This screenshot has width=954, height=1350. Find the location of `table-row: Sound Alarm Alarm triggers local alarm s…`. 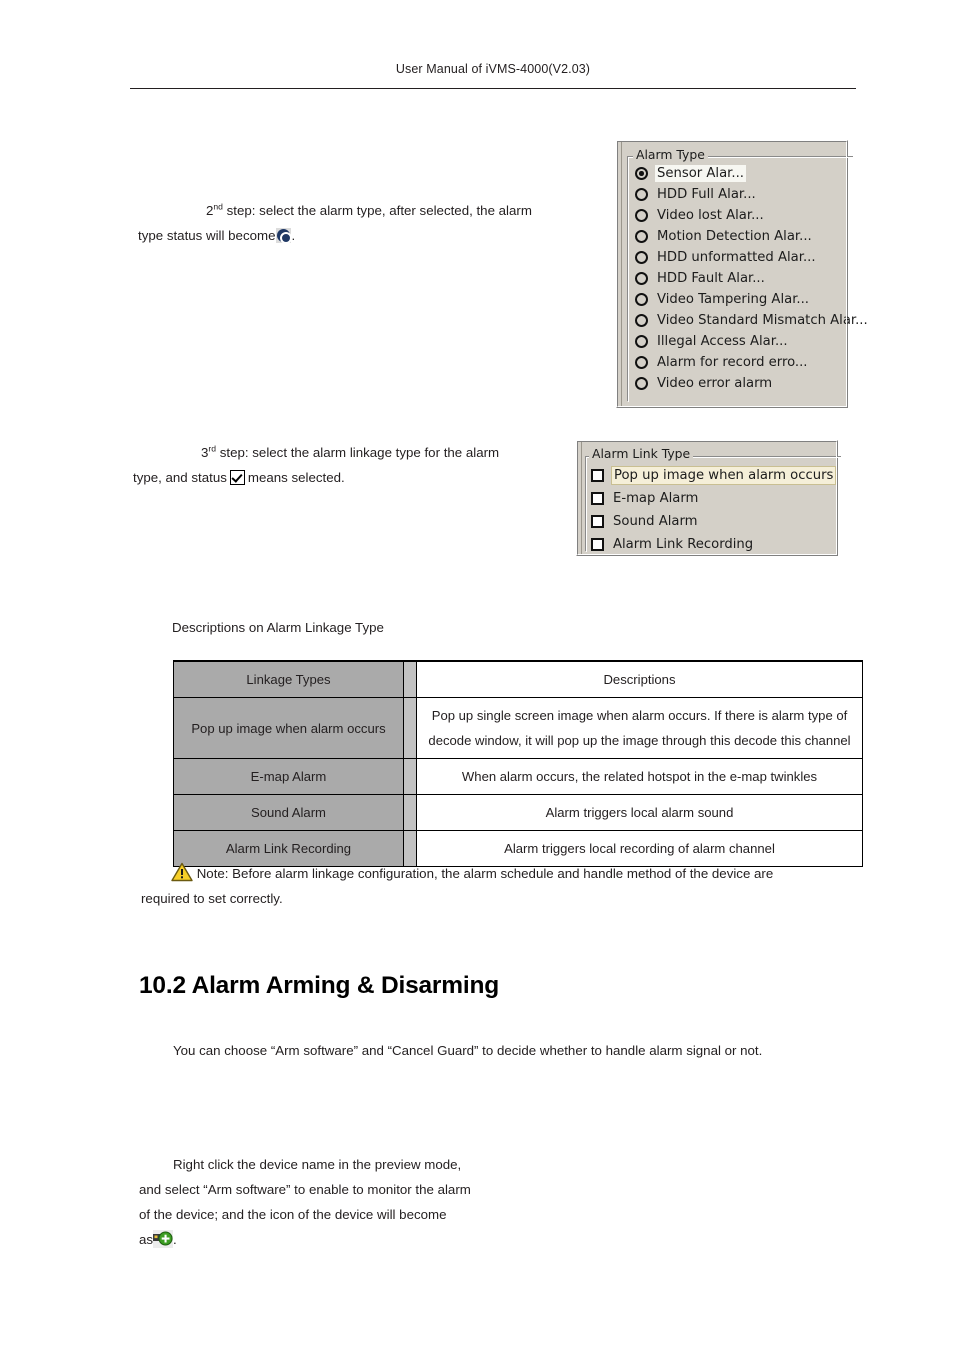

table-row: Sound Alarm Alarm triggers local alarm s… is located at coordinates (518, 812).